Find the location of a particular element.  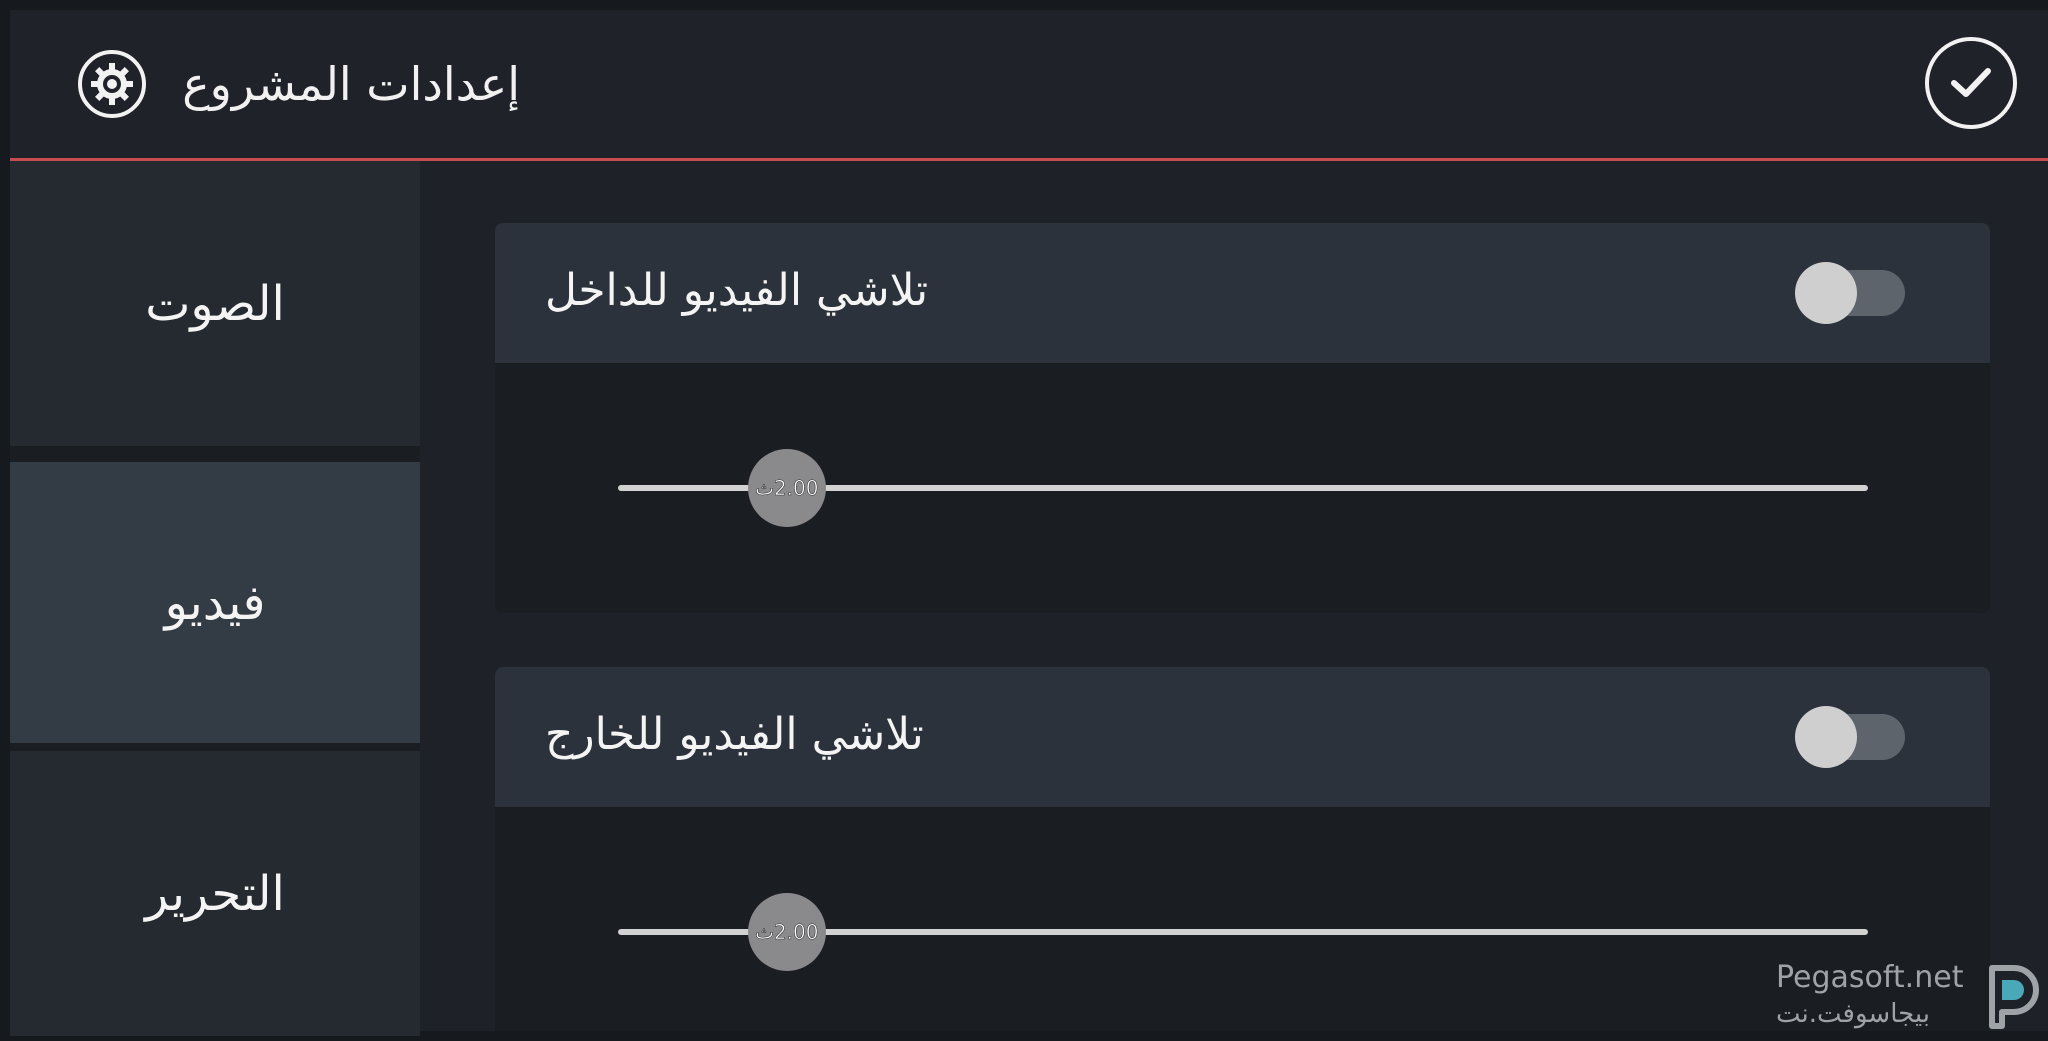

pegasoft-logo-icon is located at coordinates (2014, 999).